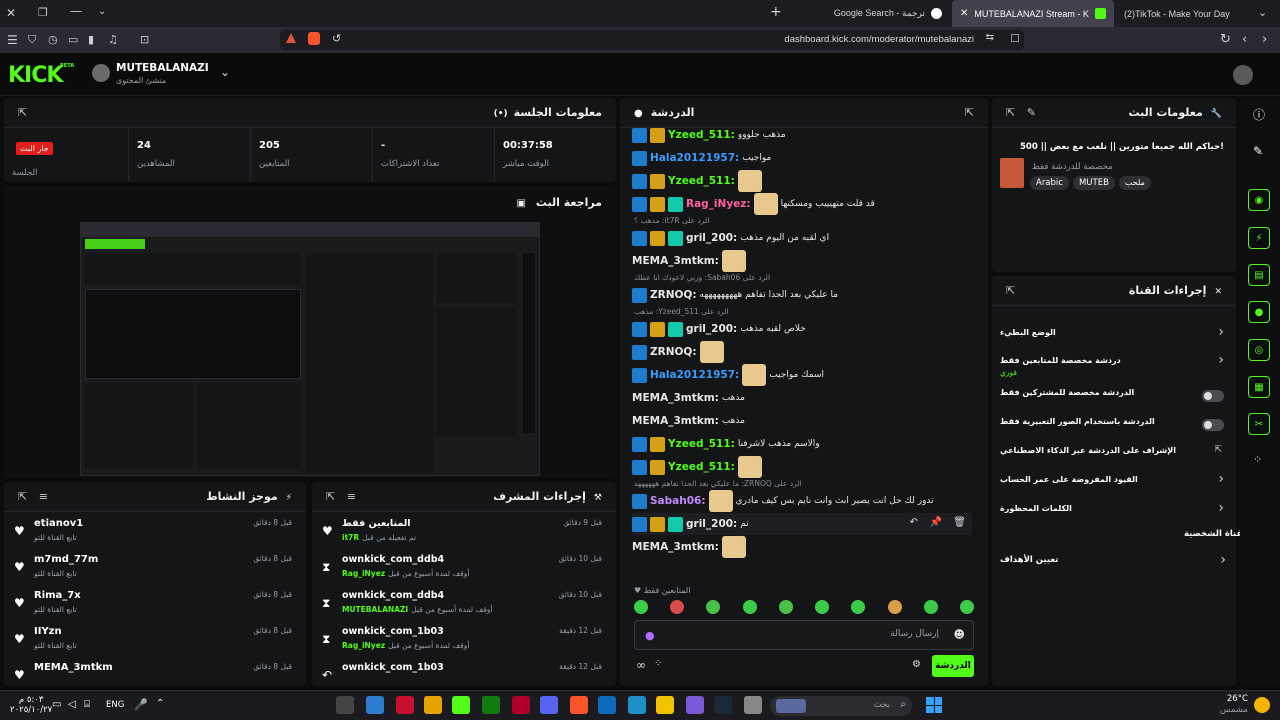 This screenshot has width=1280, height=720. Describe the element at coordinates (1259, 350) in the screenshot. I see `side-btn-live-icon: ◎` at that location.